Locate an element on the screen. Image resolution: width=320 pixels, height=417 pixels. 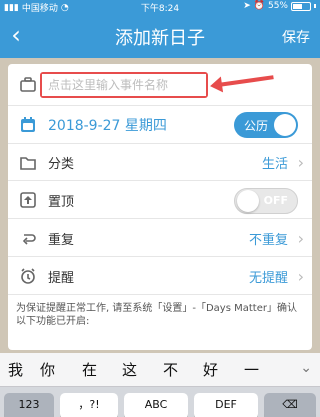
calendar-svg is located at coordinates (28, 124).